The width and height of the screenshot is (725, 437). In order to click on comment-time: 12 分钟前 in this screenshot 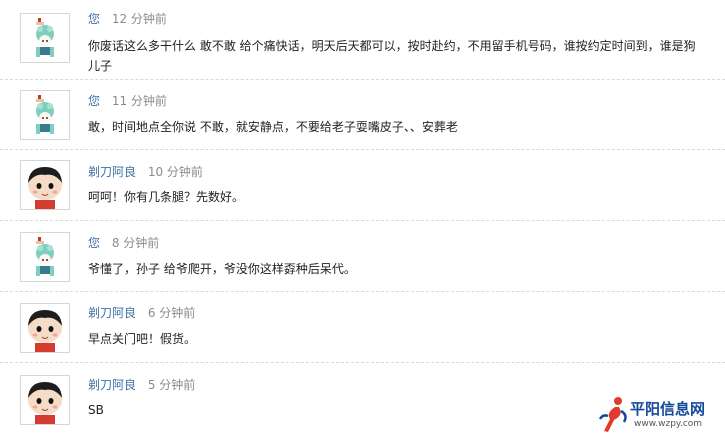, I will do `click(139, 19)`.